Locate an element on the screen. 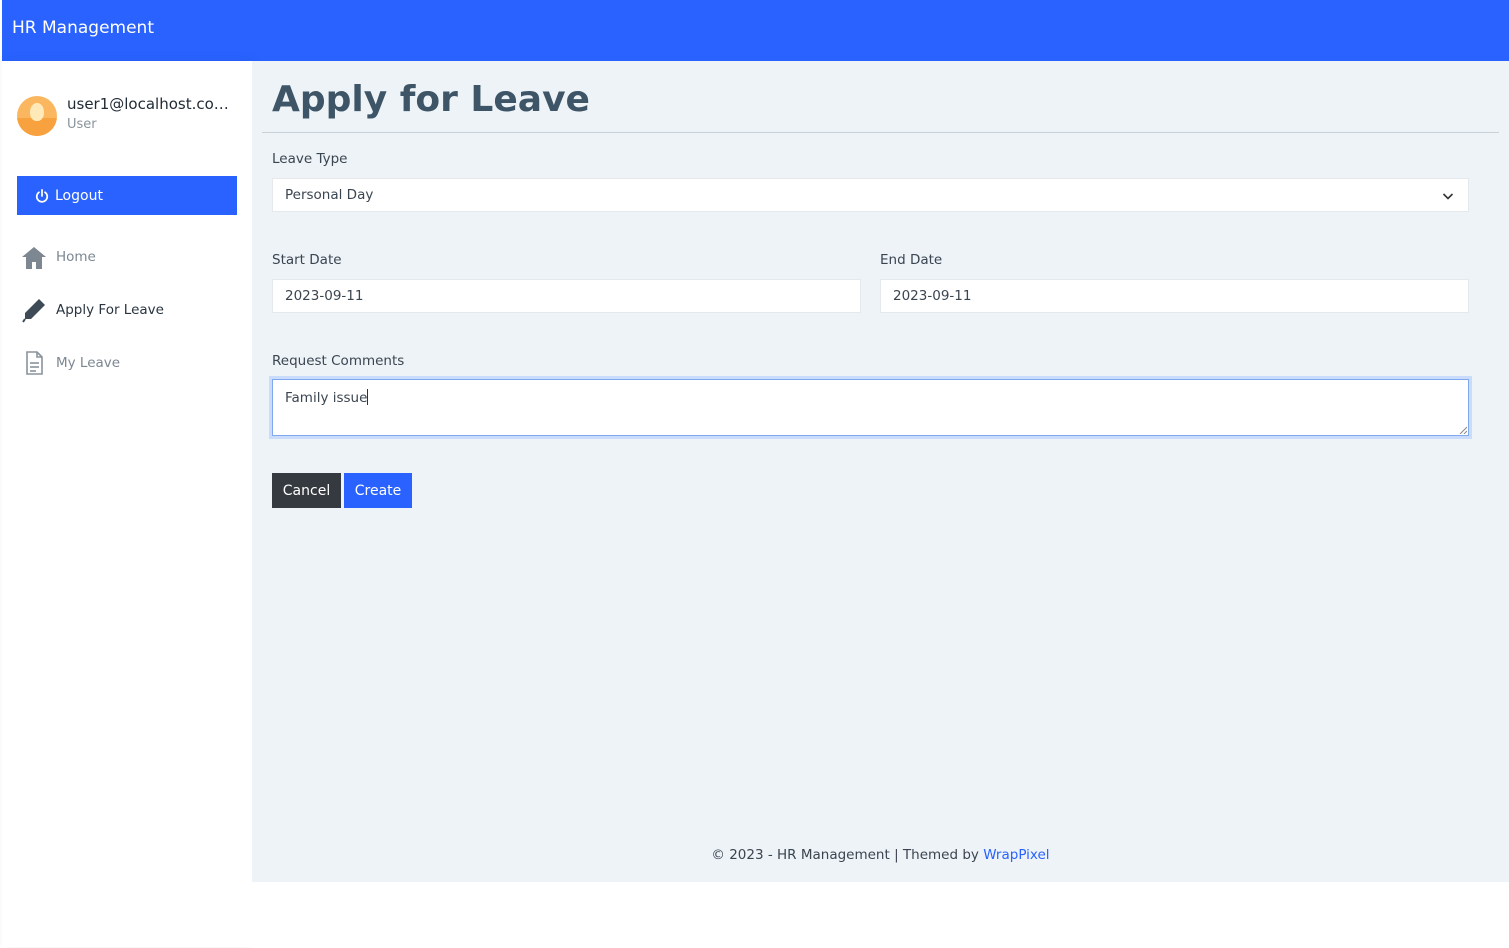  user-role: User is located at coordinates (82, 124).